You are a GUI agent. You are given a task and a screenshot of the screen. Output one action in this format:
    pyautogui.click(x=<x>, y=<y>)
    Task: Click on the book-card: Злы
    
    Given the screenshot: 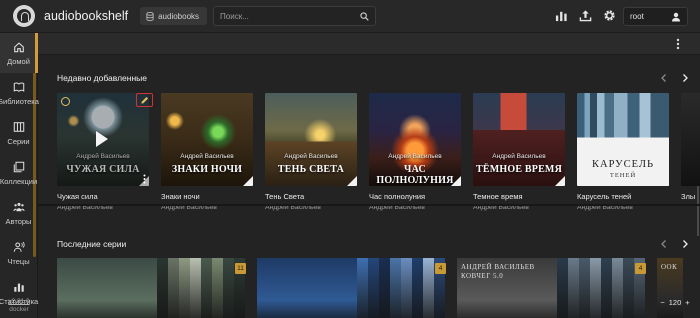 What is the action you would take?
    pyautogui.click(x=690, y=148)
    